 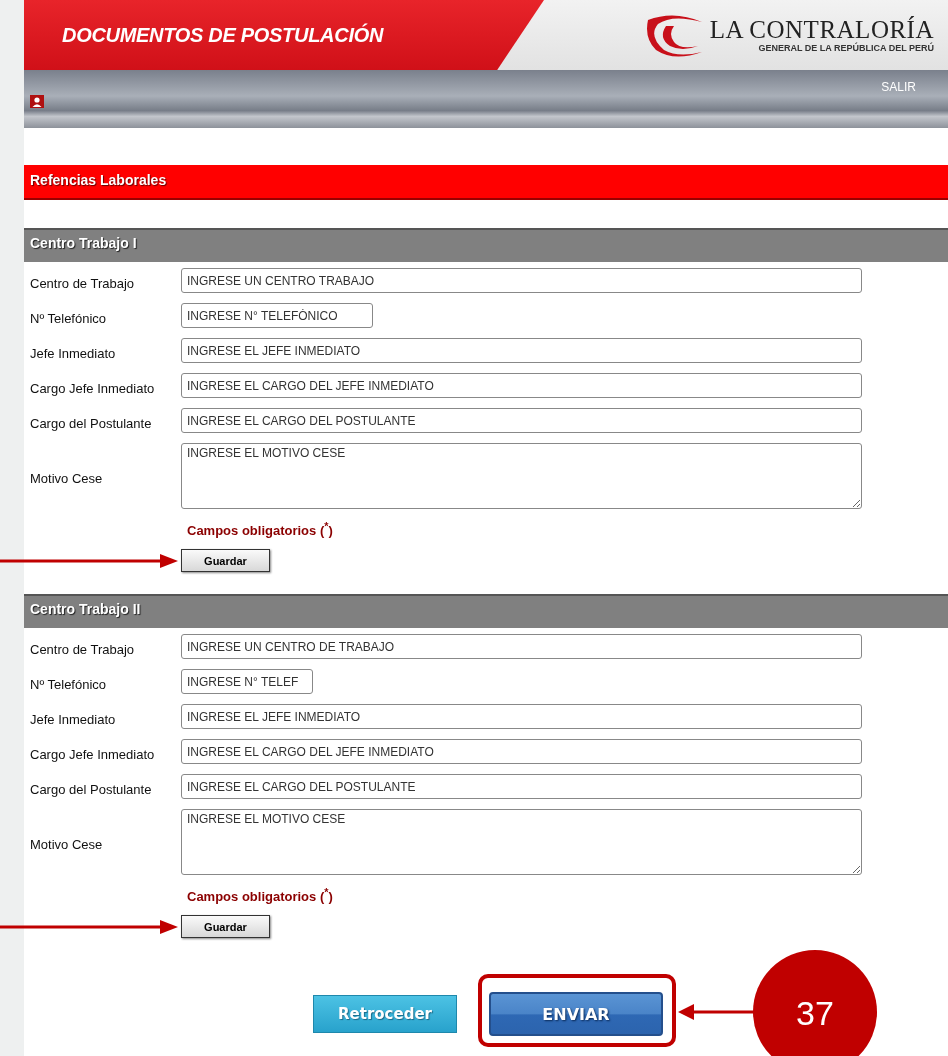 What do you see at coordinates (486, 245) in the screenshot?
I see `group-heading: Centro Trabajo I` at bounding box center [486, 245].